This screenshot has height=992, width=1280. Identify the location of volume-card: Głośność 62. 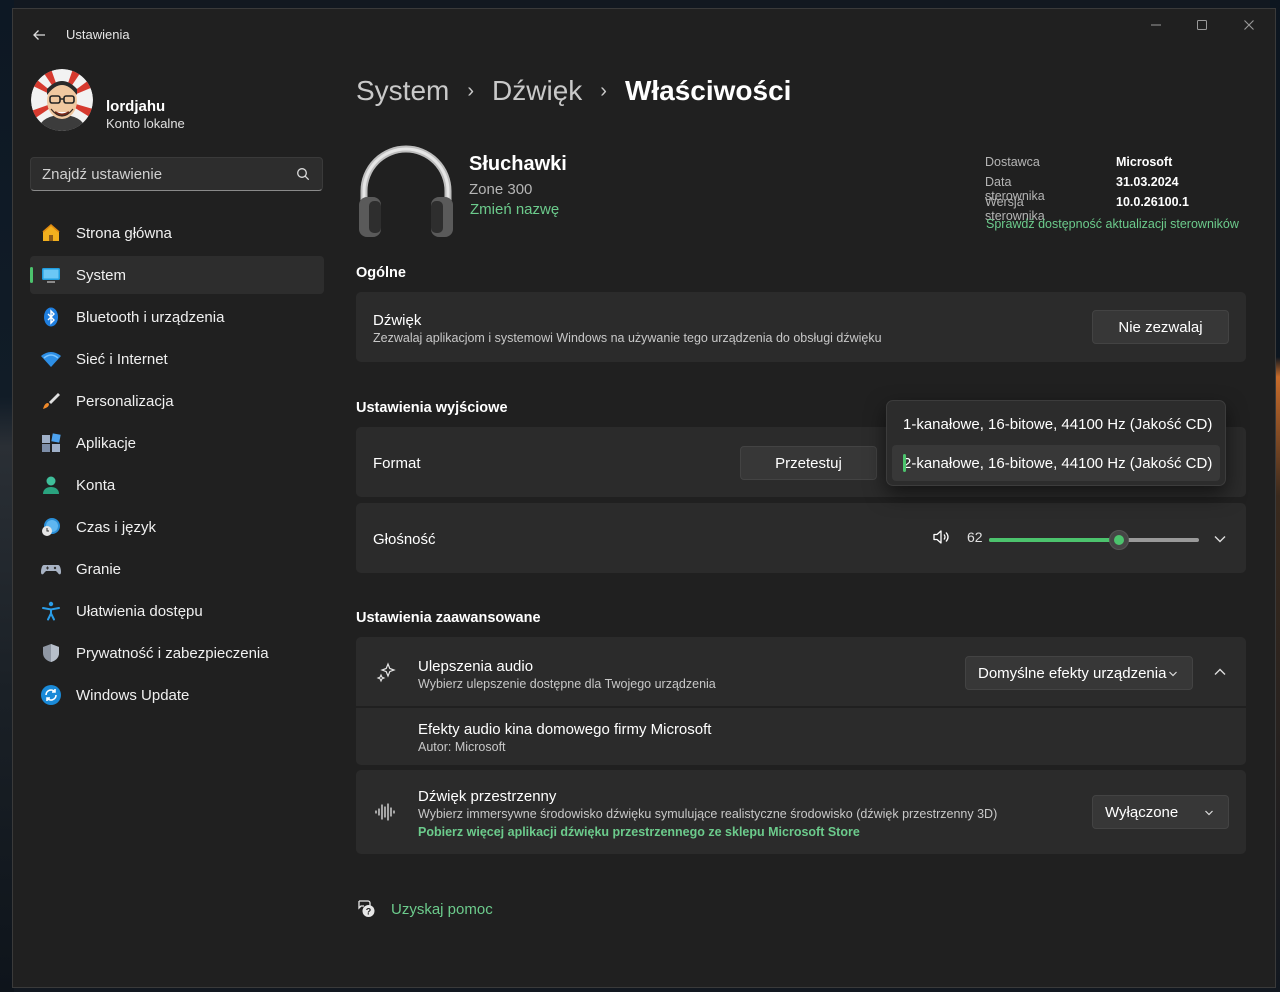
(801, 538).